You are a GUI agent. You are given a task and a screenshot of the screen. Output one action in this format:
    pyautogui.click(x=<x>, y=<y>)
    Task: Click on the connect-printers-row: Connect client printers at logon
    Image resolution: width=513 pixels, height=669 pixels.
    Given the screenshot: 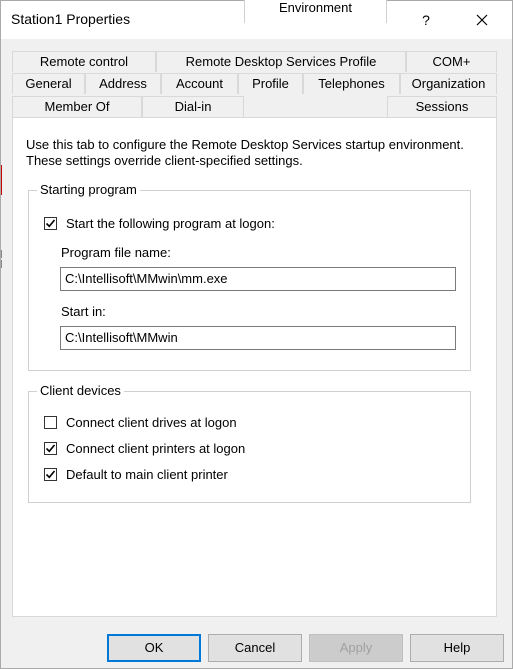 What is the action you would take?
    pyautogui.click(x=144, y=448)
    